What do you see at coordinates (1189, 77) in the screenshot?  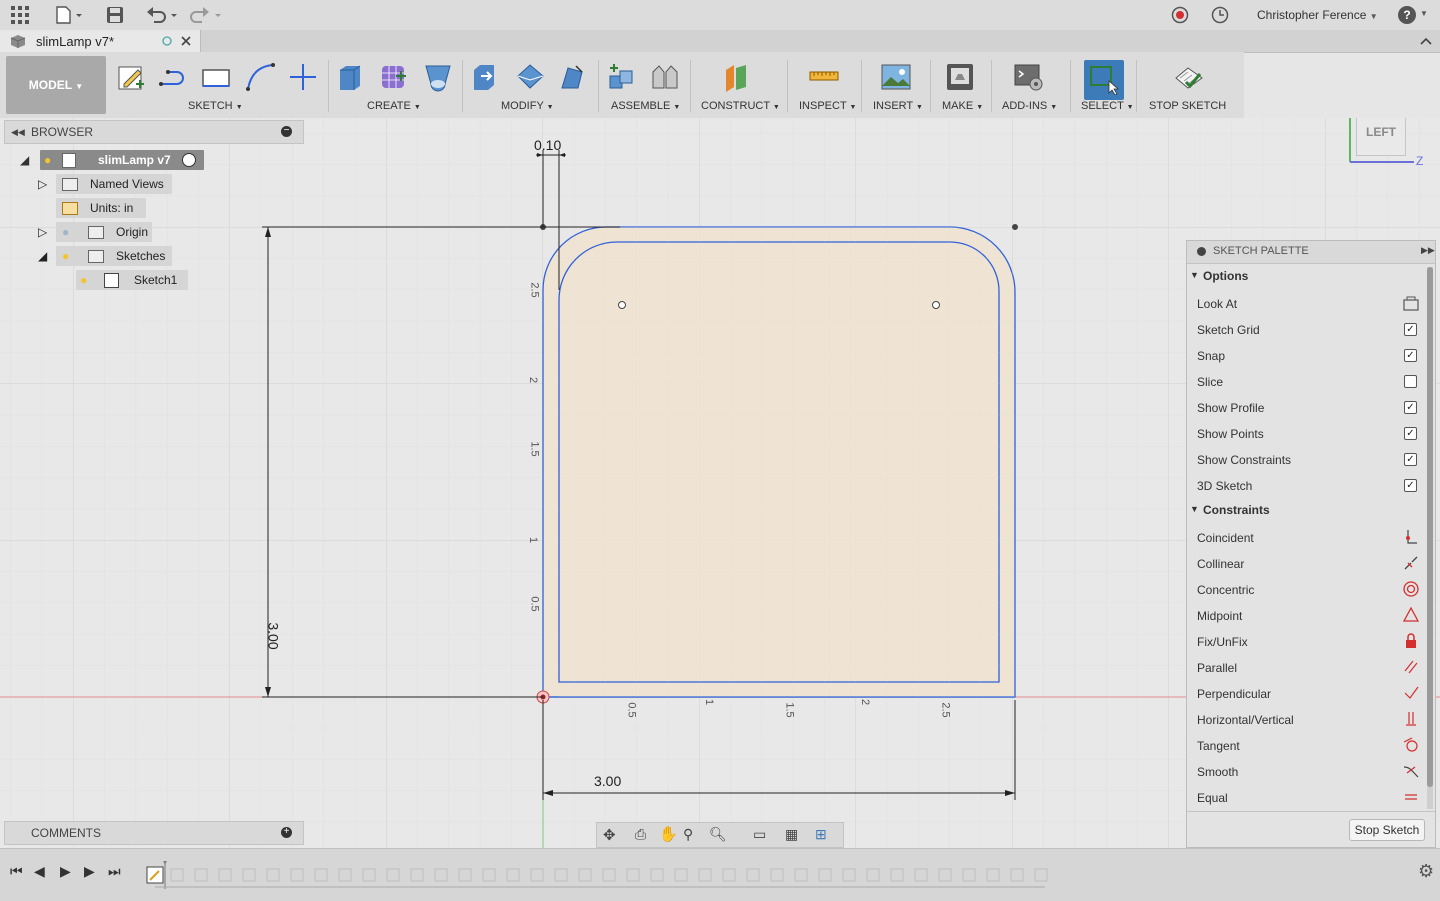 I see `stop-sketch-icon` at bounding box center [1189, 77].